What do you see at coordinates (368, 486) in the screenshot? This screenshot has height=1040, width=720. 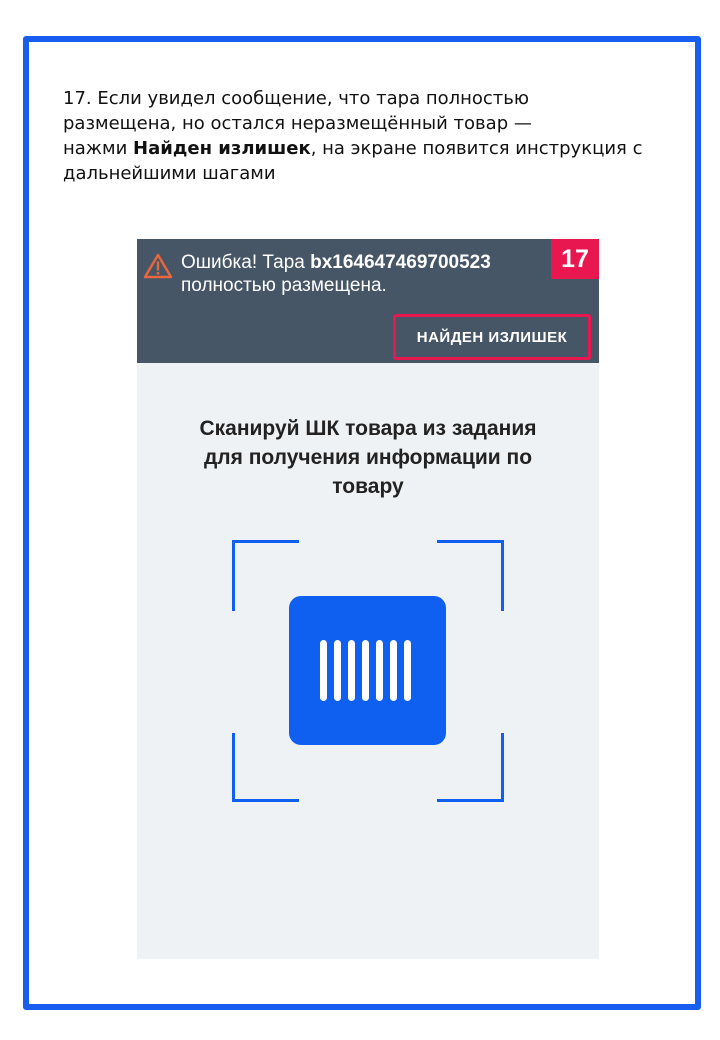 I see `scan-line-3: товару` at bounding box center [368, 486].